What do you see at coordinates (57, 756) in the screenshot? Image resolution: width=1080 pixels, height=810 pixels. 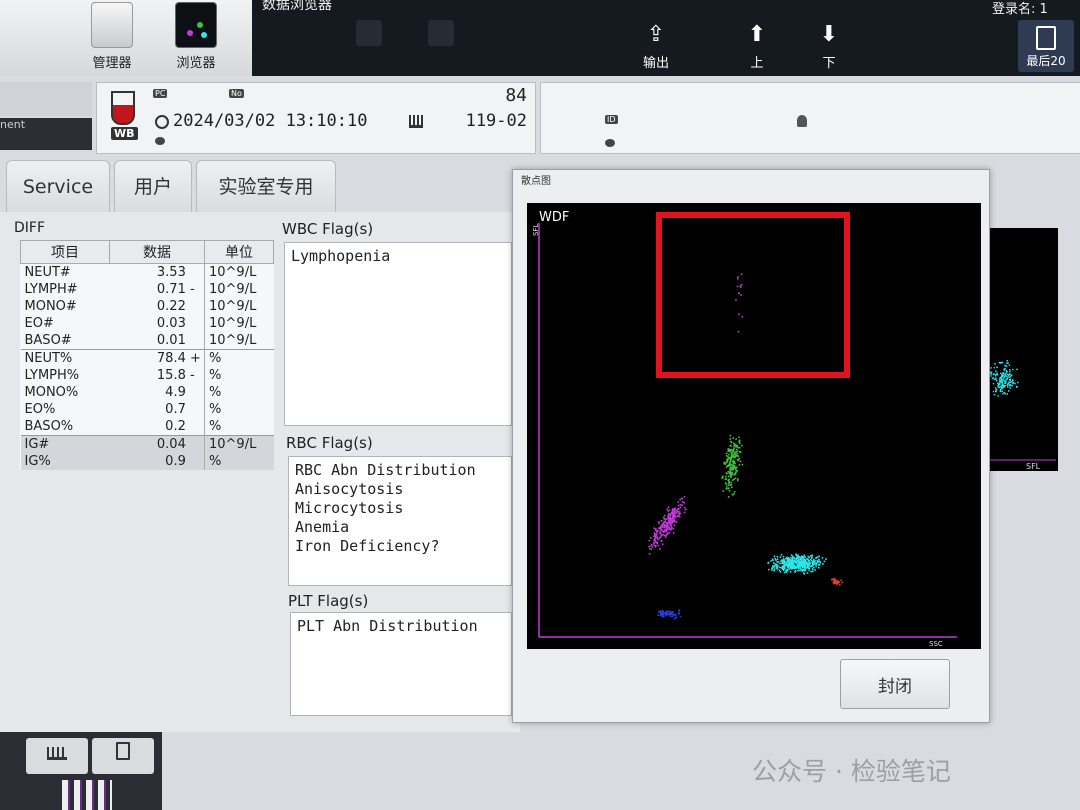 I see `rack-view-button` at bounding box center [57, 756].